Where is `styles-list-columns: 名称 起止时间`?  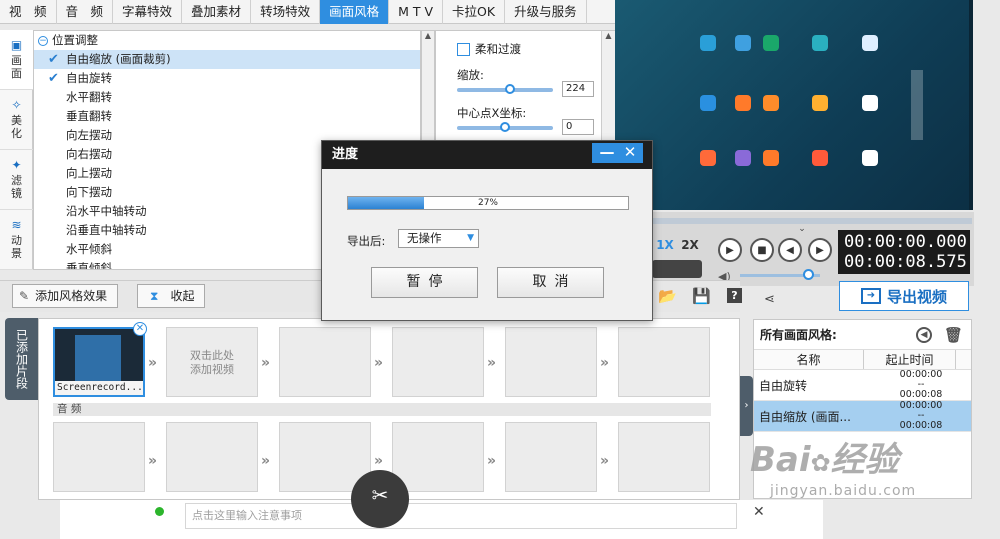
styles-list-columns: 名称 起止时间 is located at coordinates (862, 360).